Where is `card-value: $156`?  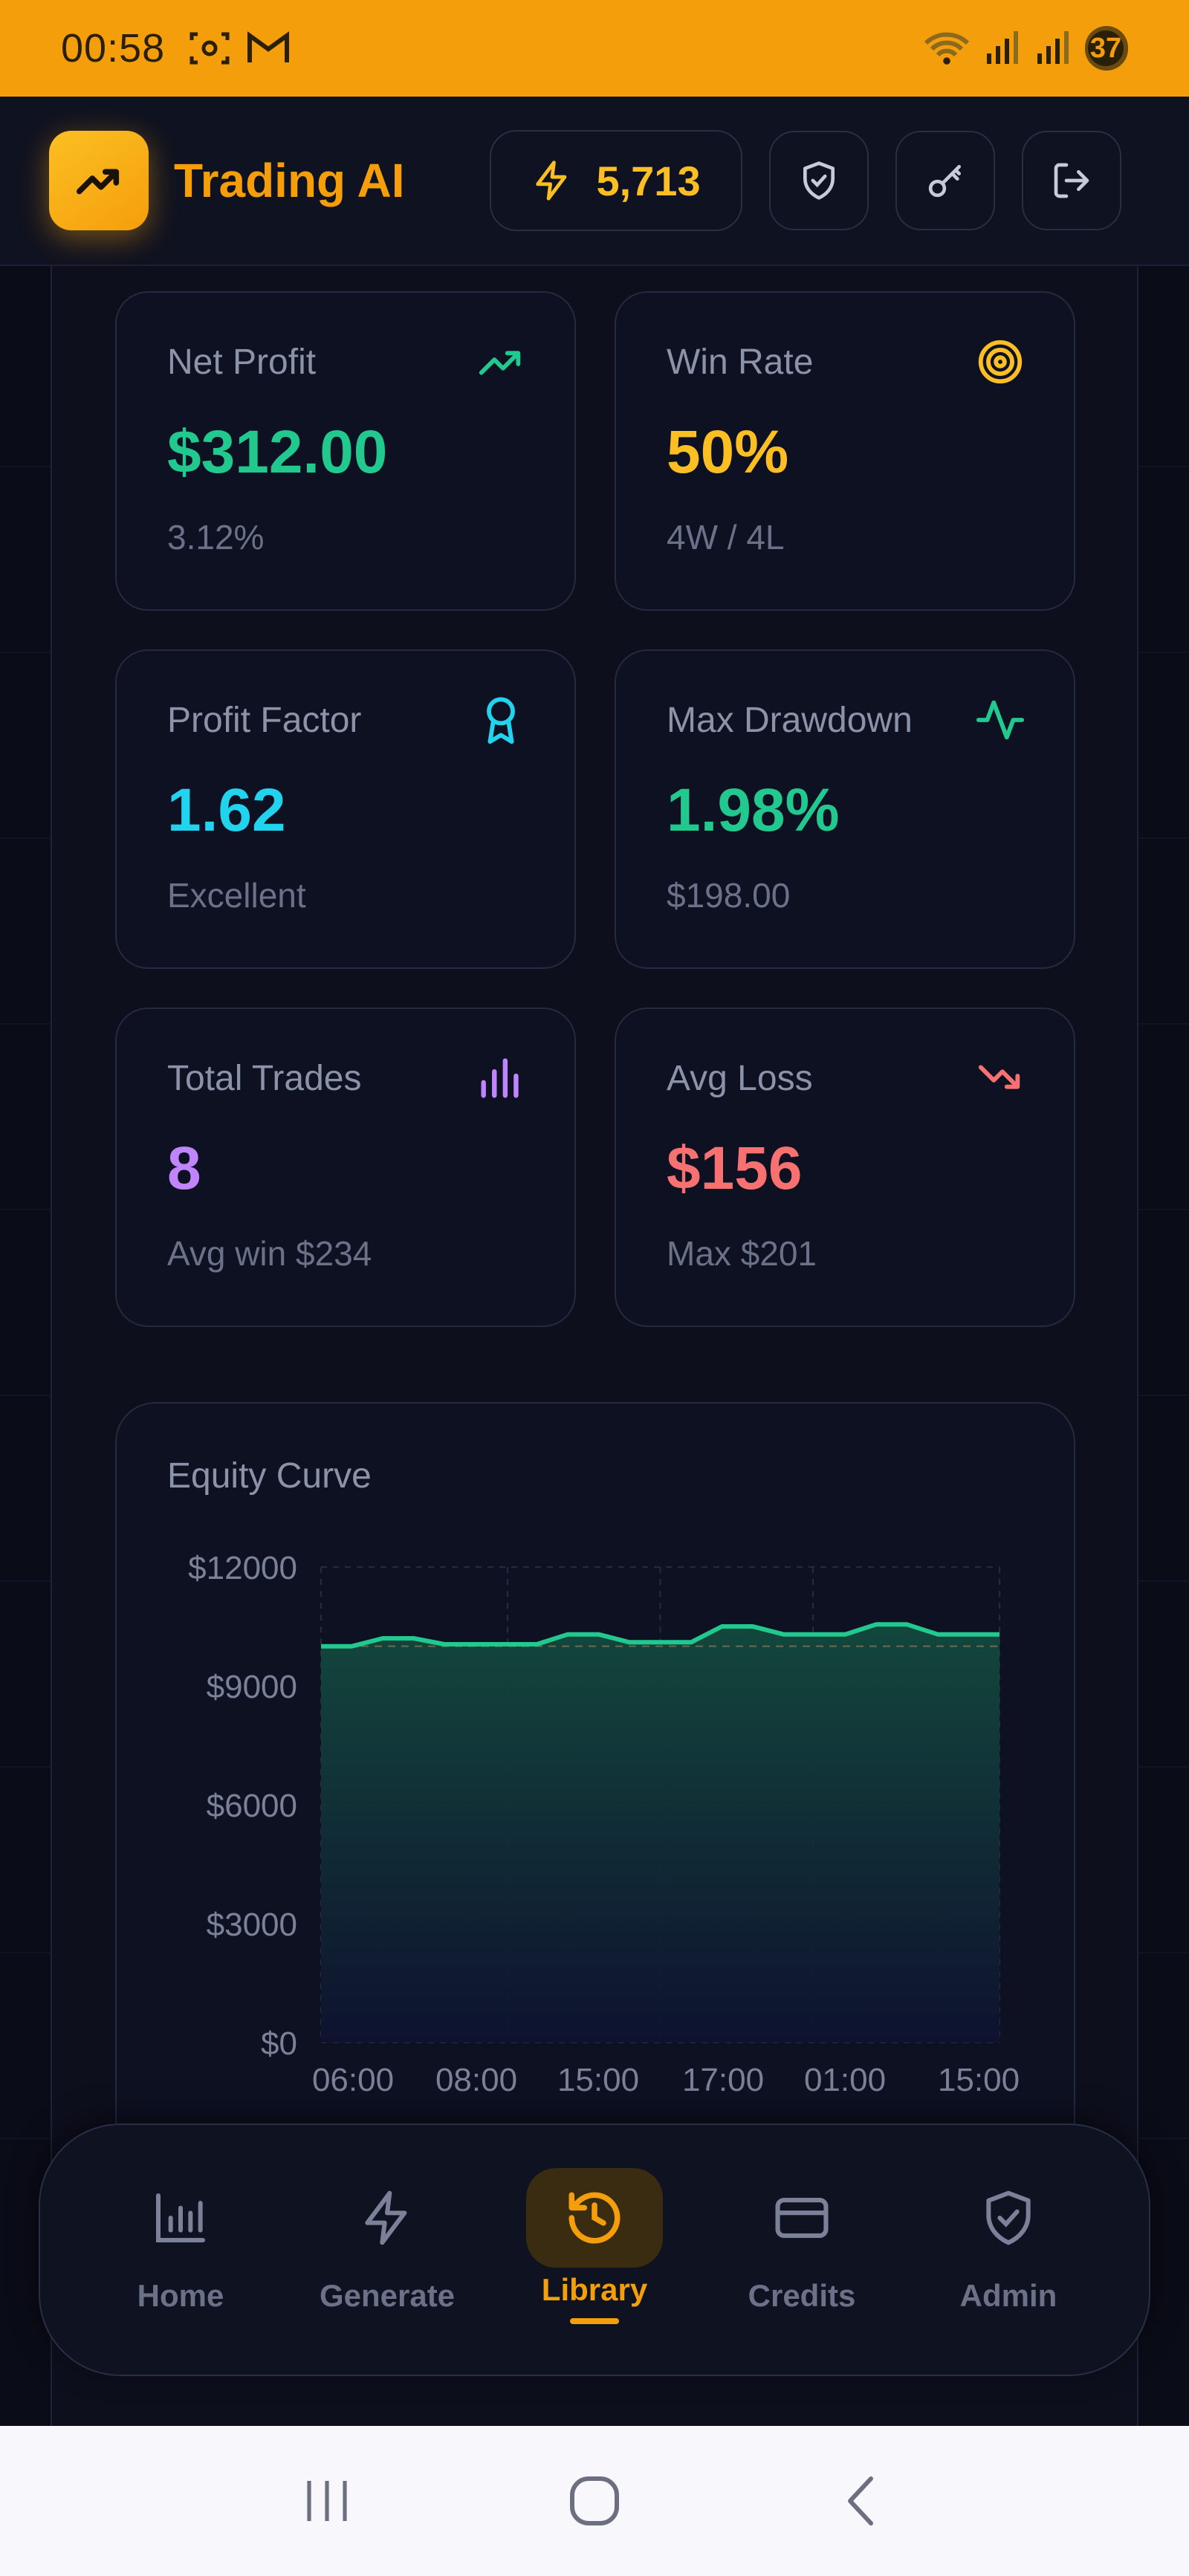
card-value: $156 is located at coordinates (735, 1168).